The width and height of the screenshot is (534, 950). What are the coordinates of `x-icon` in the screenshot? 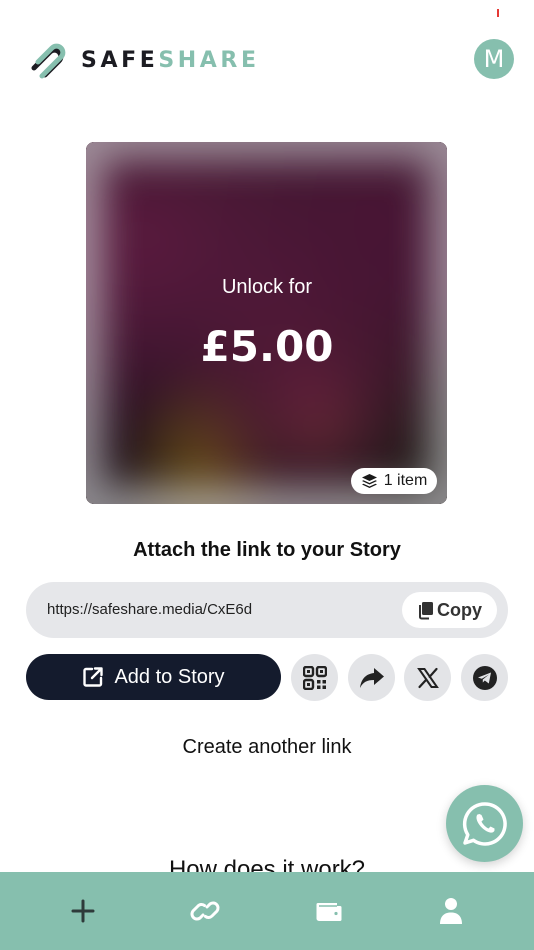 It's located at (427, 677).